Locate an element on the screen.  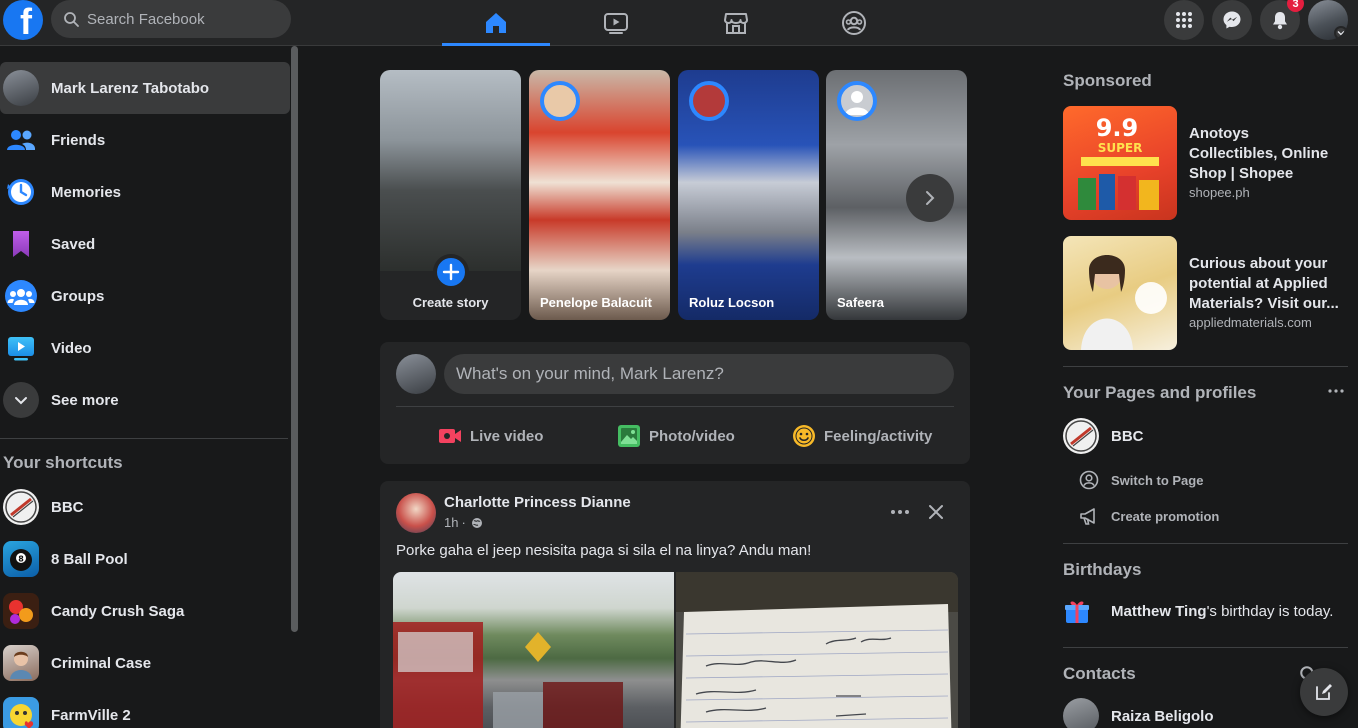
post-options-button is located at coordinates (900, 512).